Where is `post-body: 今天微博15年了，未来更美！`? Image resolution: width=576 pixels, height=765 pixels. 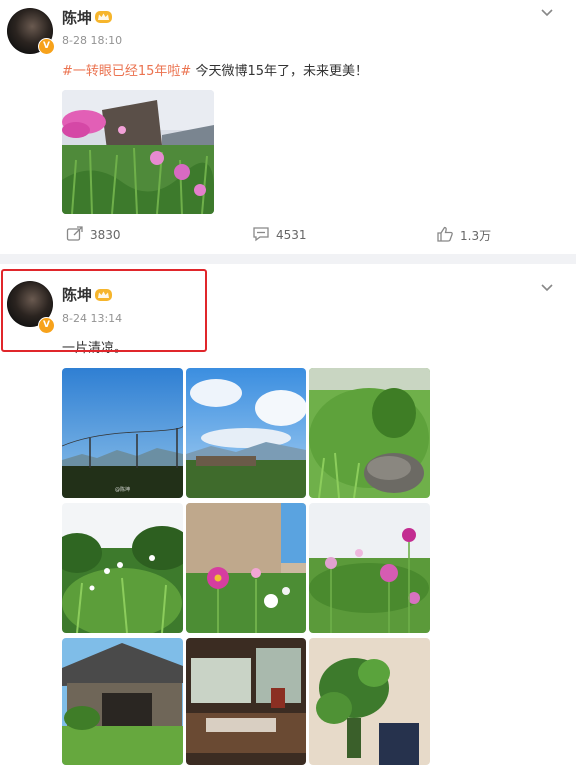
post-body: 今天微博15年了，未来更美！ is located at coordinates (280, 71).